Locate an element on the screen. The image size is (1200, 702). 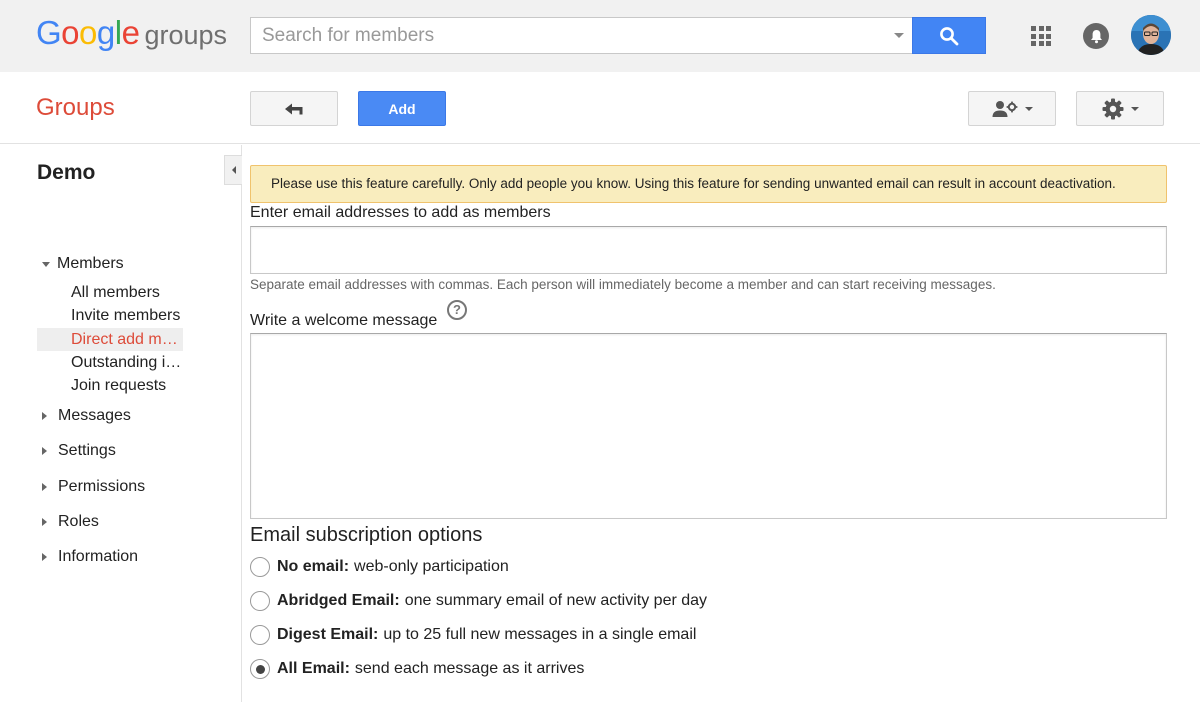
search-box is located at coordinates (581, 35).